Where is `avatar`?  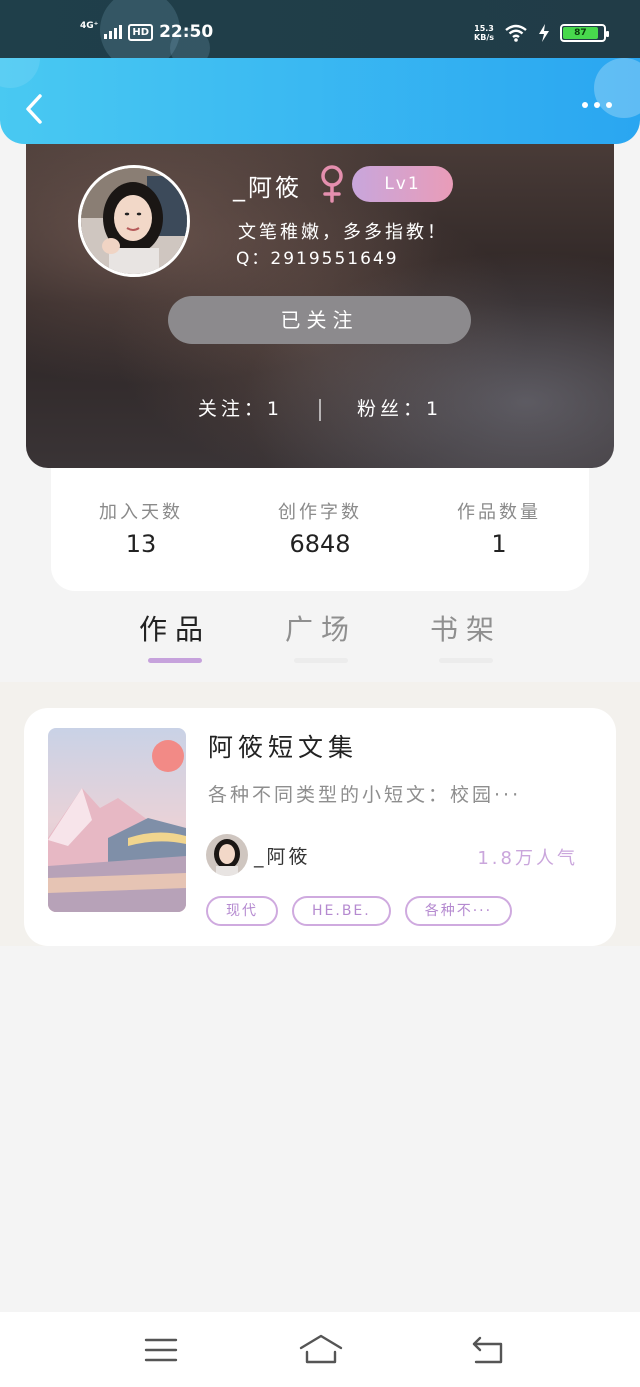
avatar is located at coordinates (134, 221).